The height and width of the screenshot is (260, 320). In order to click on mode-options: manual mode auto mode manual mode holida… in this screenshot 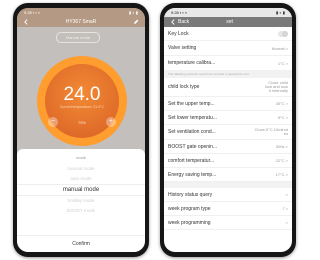, I will do `click(81, 190)`.